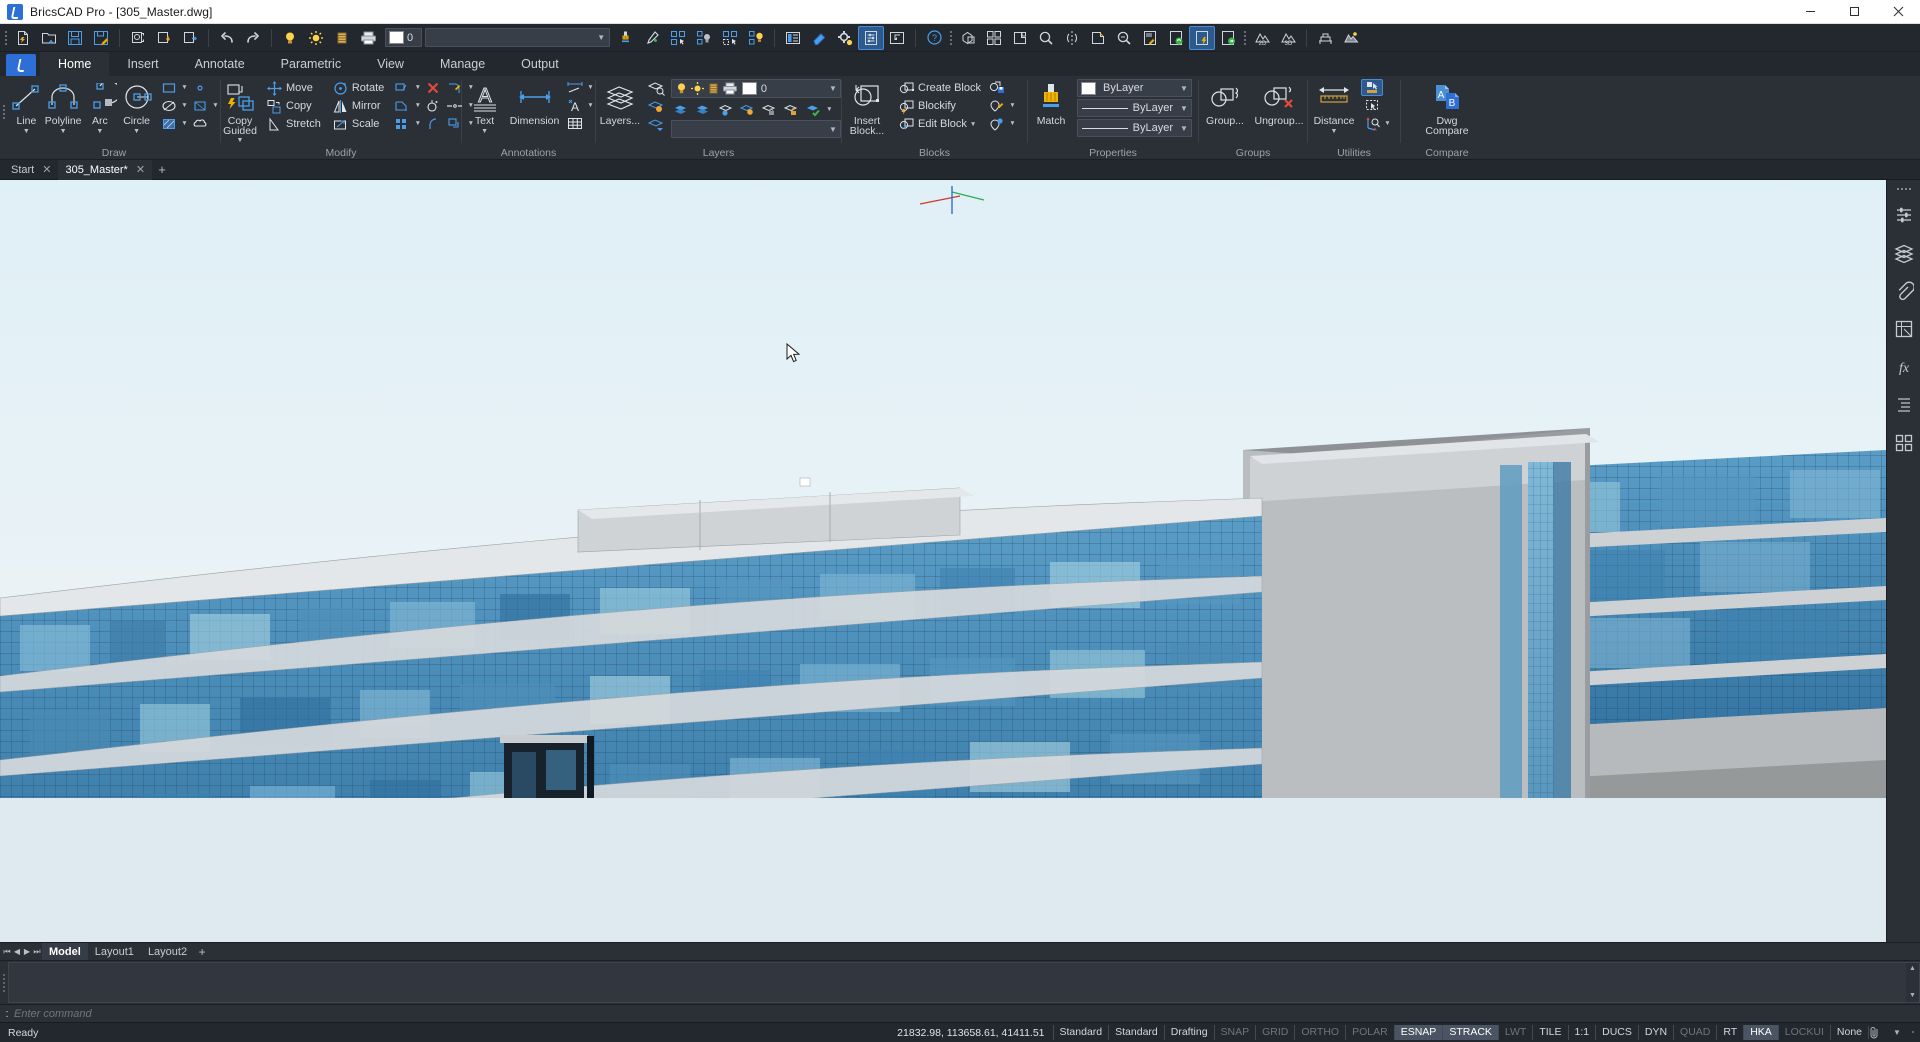 This screenshot has height=1042, width=1920. I want to click on mirror3d-icon, so click(1072, 38).